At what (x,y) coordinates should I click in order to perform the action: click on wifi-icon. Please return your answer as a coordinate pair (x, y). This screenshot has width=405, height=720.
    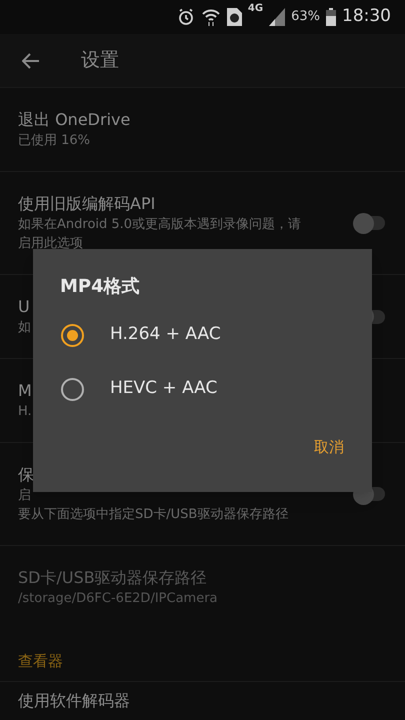
    Looking at the image, I should click on (210, 17).